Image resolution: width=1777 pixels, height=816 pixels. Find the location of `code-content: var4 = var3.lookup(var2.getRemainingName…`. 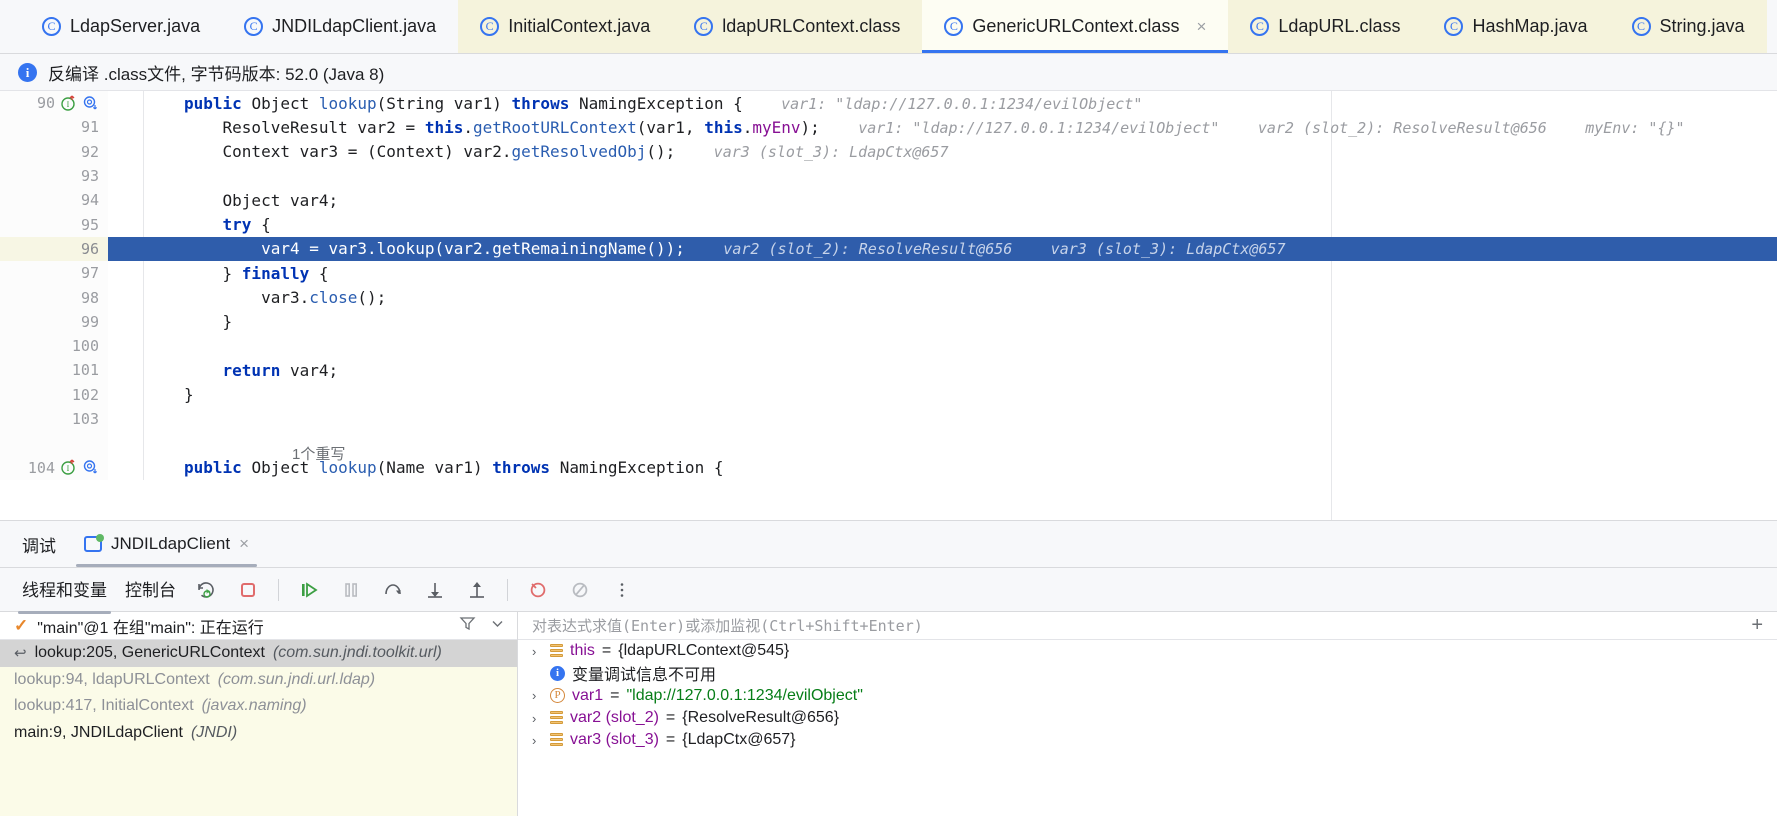

code-content: var4 = var3.lookup(var2.getRemainingName… is located at coordinates (714, 248).